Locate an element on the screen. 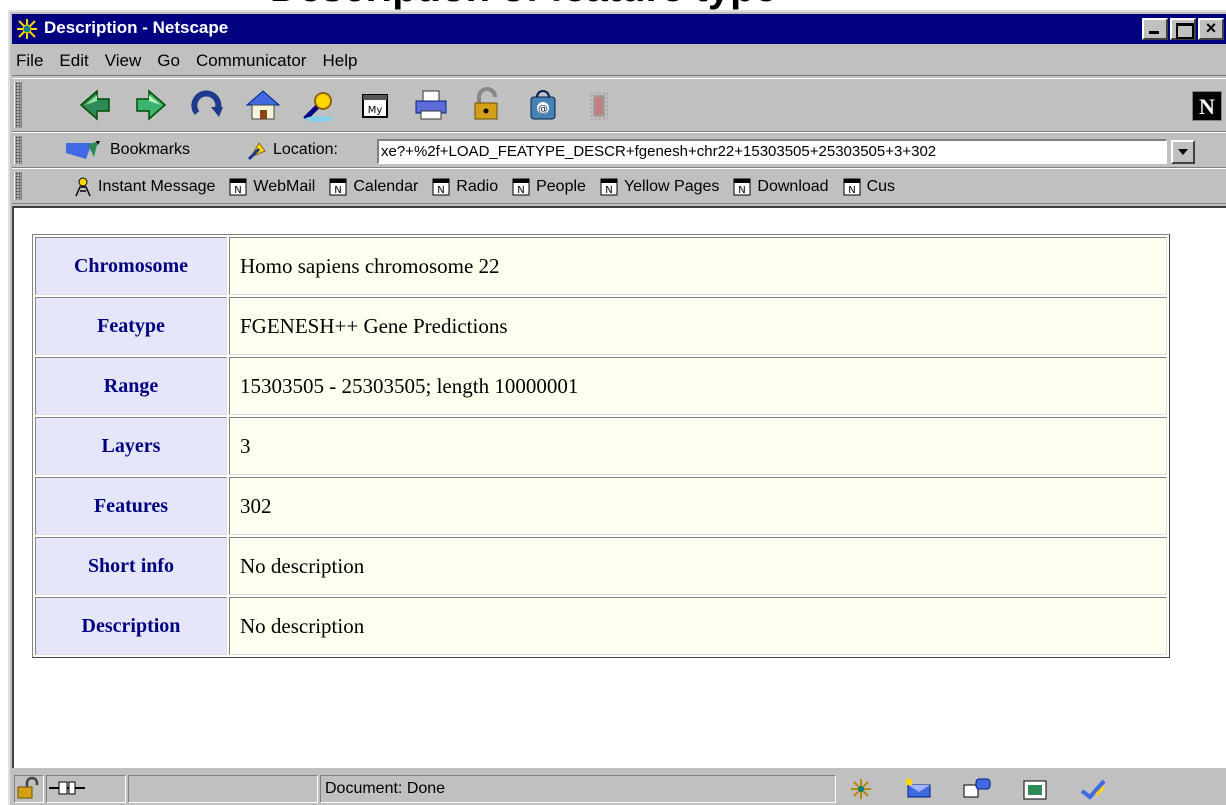 Image resolution: width=1226 pixels, height=805 pixels. home-icon is located at coordinates (263, 105).